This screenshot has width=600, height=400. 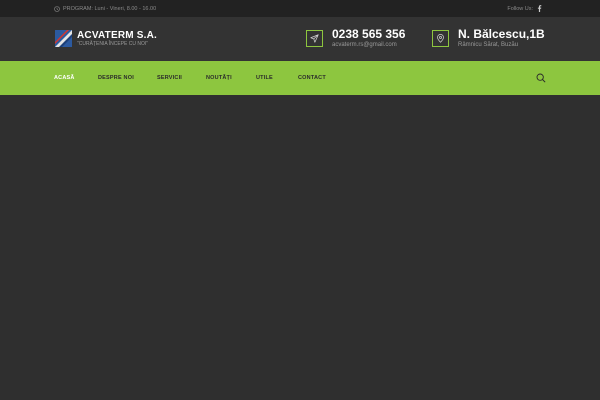 I want to click on social-links: Follow Us:, so click(x=524, y=8).